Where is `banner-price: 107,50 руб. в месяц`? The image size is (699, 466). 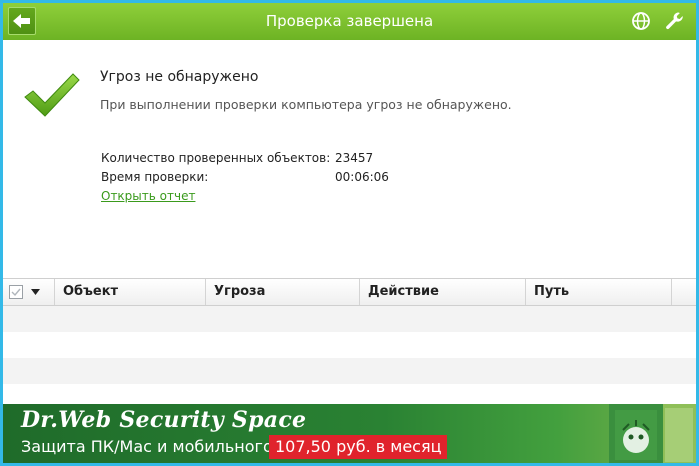
banner-price: 107,50 руб. в месяц is located at coordinates (358, 447).